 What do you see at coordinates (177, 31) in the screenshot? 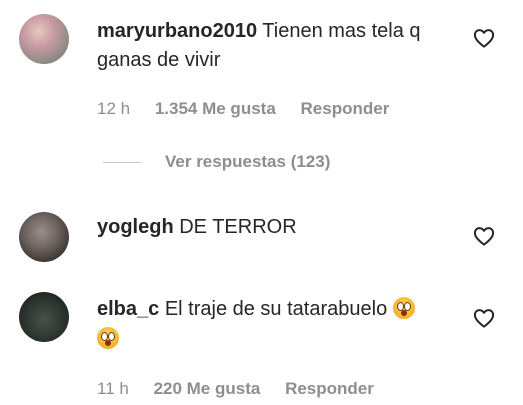
I see `comment-username: maryurbano2010` at bounding box center [177, 31].